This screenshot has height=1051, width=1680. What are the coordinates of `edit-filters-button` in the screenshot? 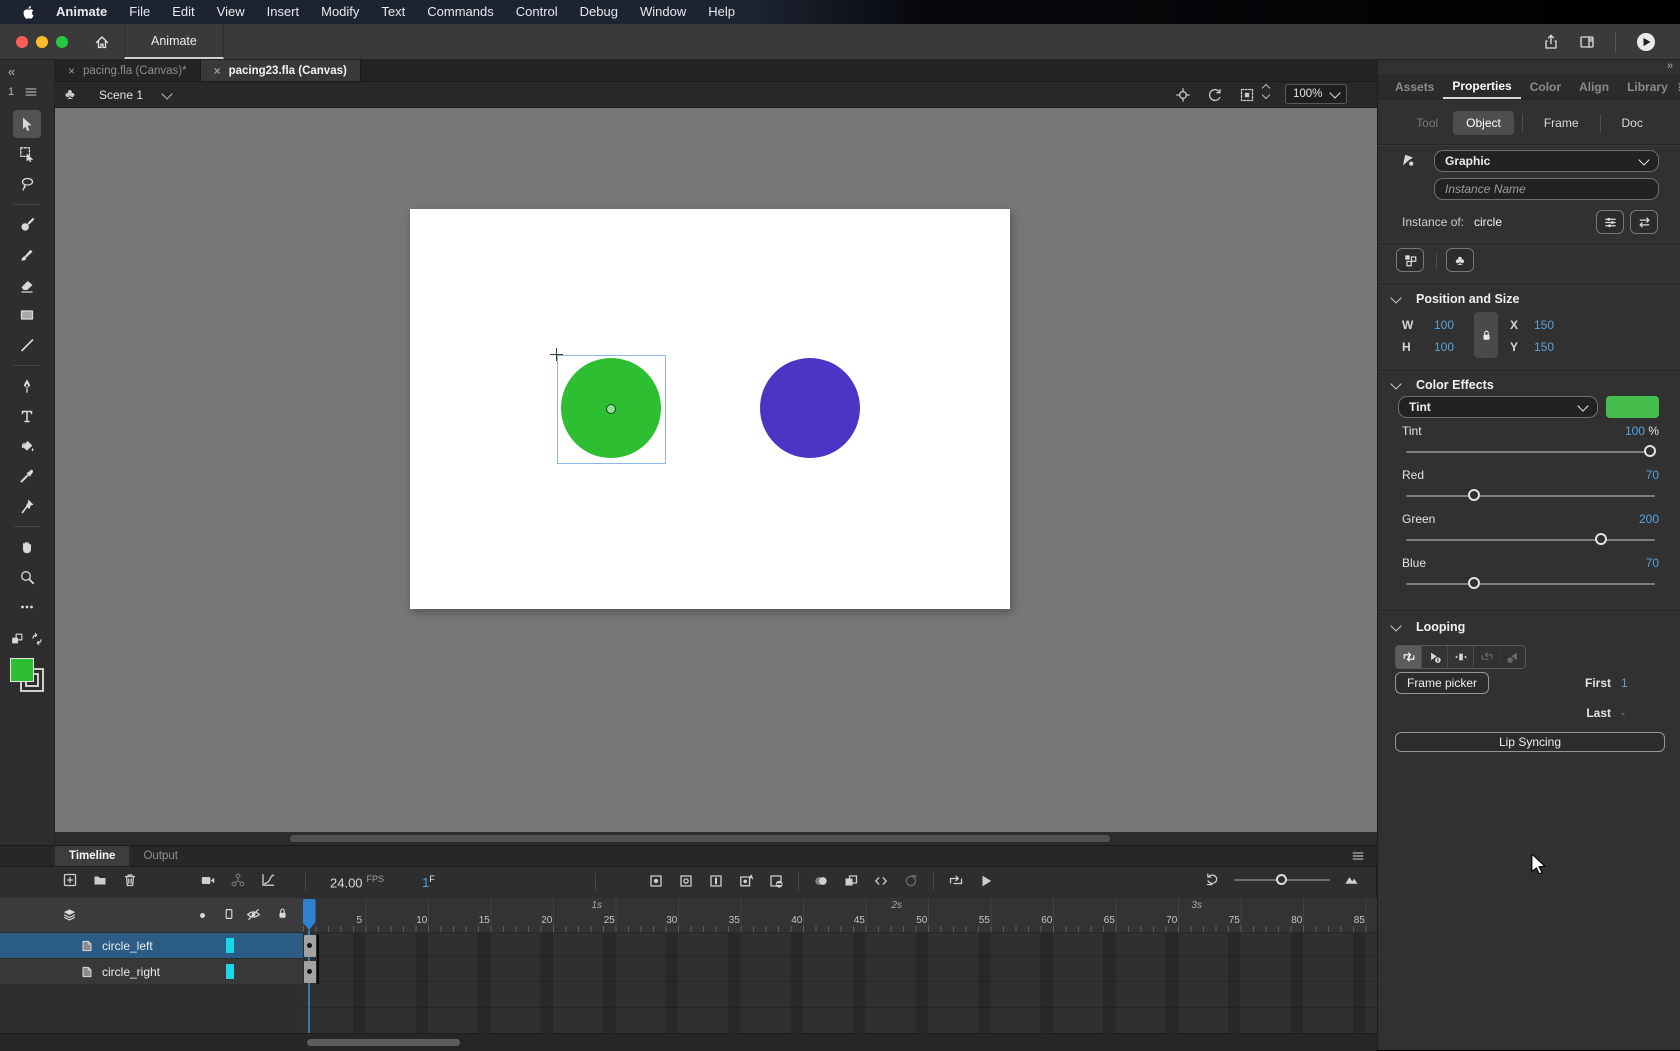 It's located at (1610, 222).